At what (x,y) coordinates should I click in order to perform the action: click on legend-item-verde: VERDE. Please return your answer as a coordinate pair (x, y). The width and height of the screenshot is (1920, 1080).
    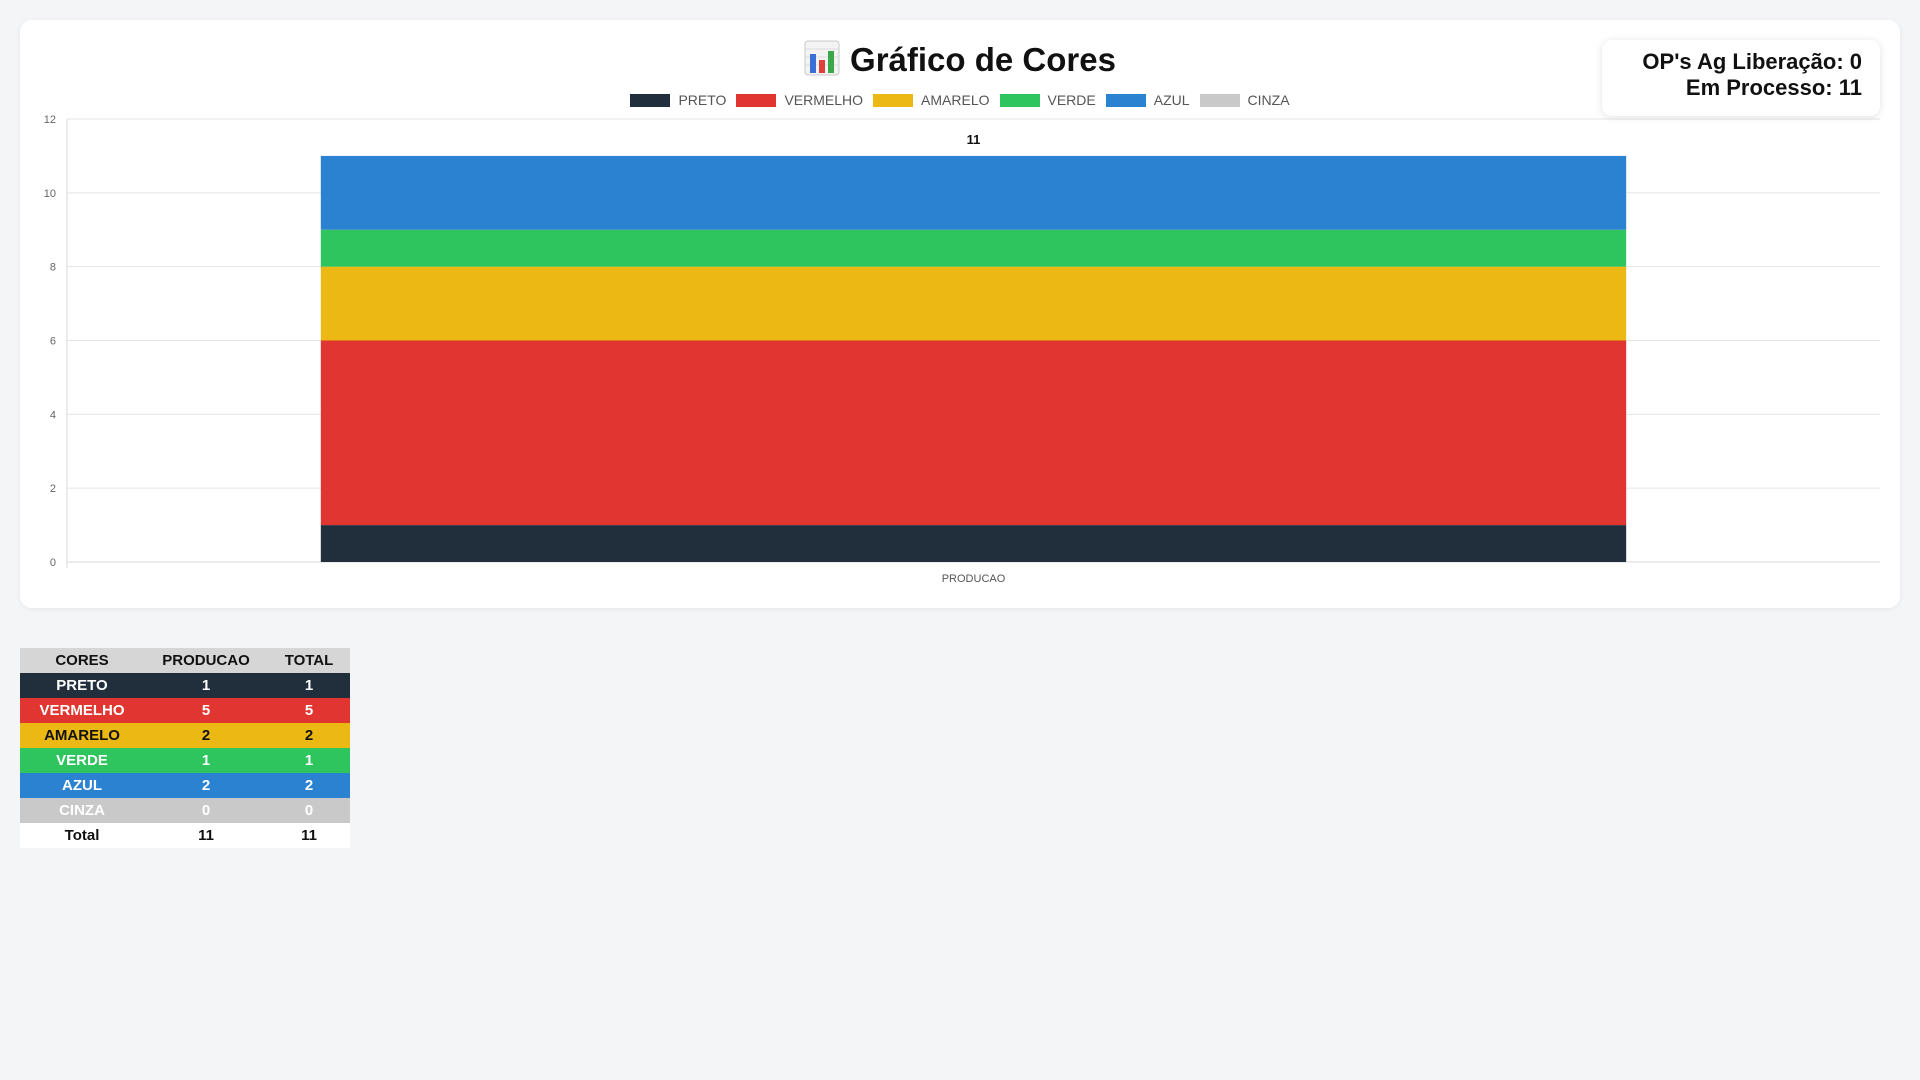
    Looking at the image, I should click on (1047, 100).